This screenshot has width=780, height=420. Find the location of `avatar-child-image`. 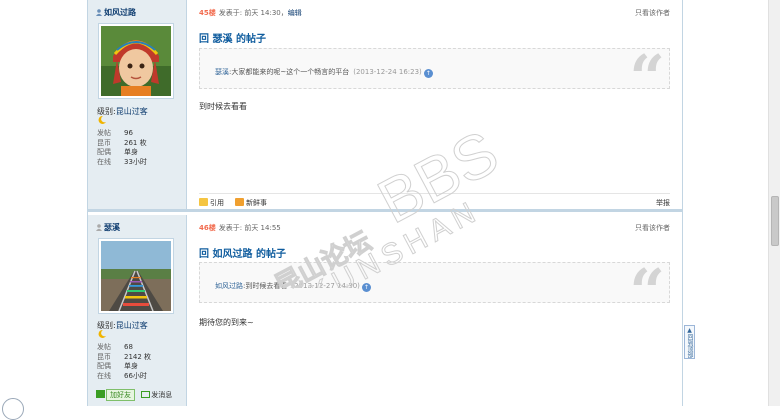

avatar-child-image is located at coordinates (136, 61).